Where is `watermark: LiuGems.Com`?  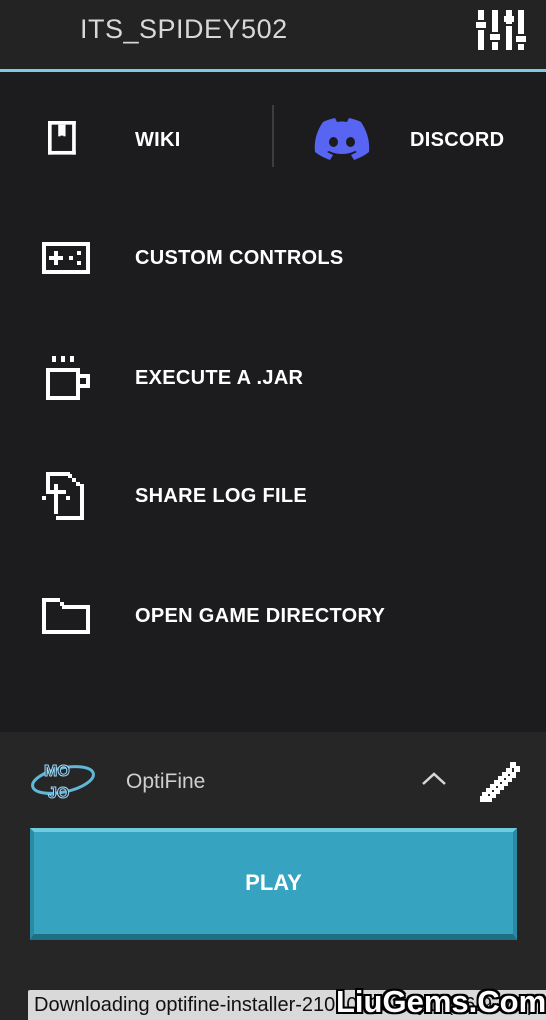
watermark: LiuGems.Com is located at coordinates (441, 1001).